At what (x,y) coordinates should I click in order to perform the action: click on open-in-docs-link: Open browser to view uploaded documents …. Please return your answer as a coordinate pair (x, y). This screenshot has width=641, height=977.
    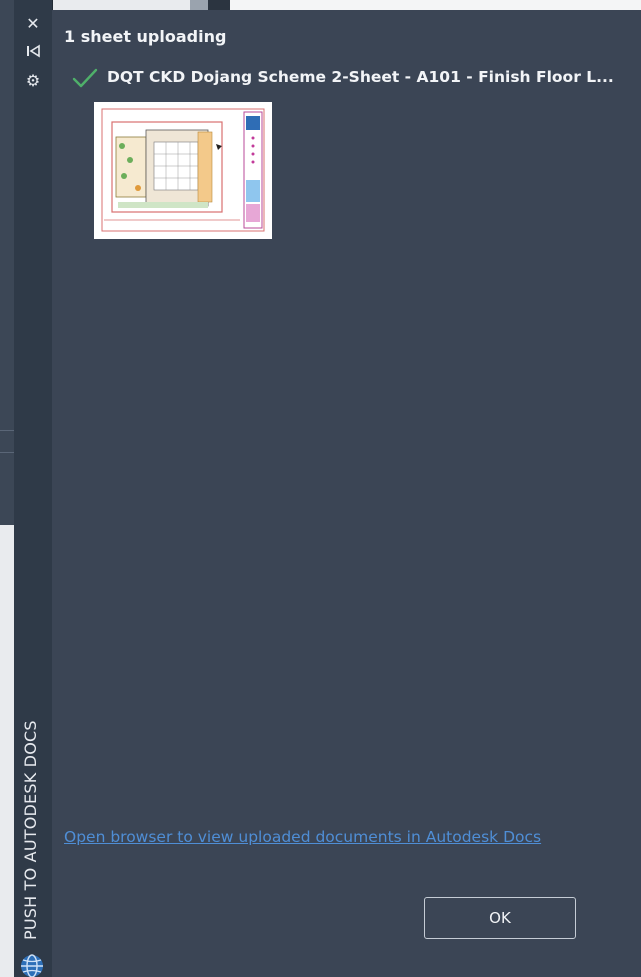
    Looking at the image, I should click on (314, 837).